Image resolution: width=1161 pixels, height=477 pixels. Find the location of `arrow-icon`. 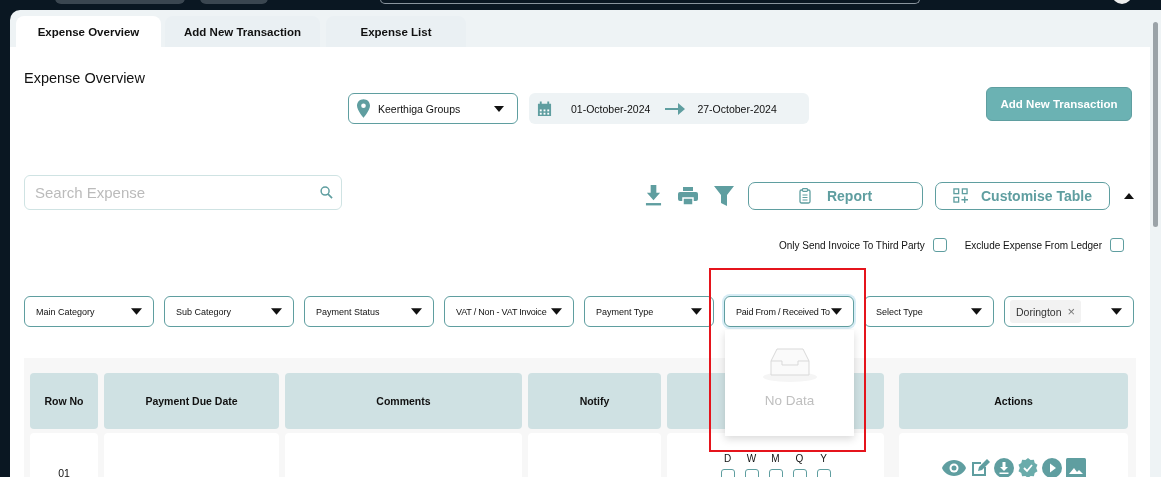

arrow-icon is located at coordinates (675, 108).